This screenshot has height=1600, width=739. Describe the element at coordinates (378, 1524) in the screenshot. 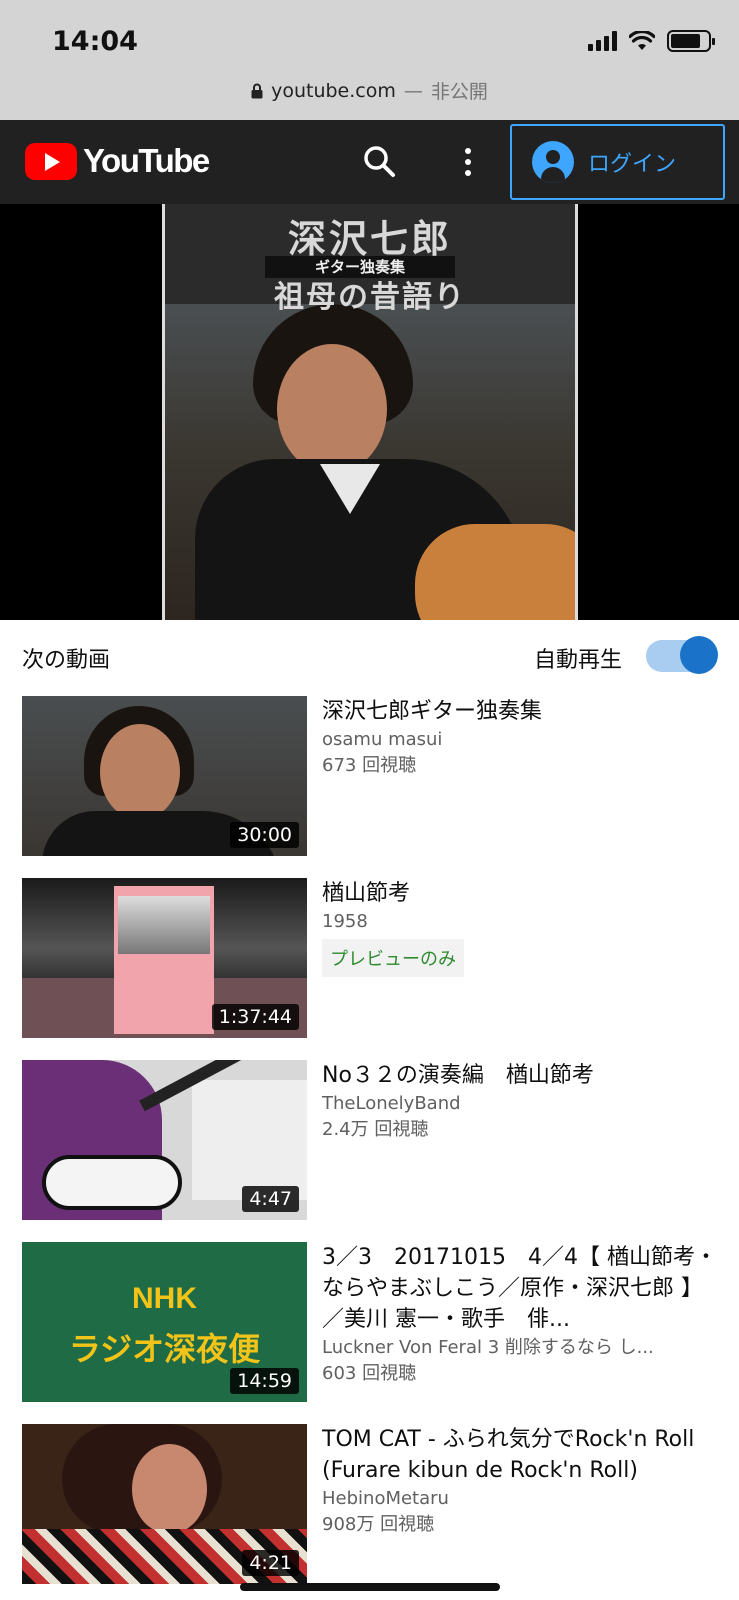

I see `video-views: 908万 回視聴` at that location.